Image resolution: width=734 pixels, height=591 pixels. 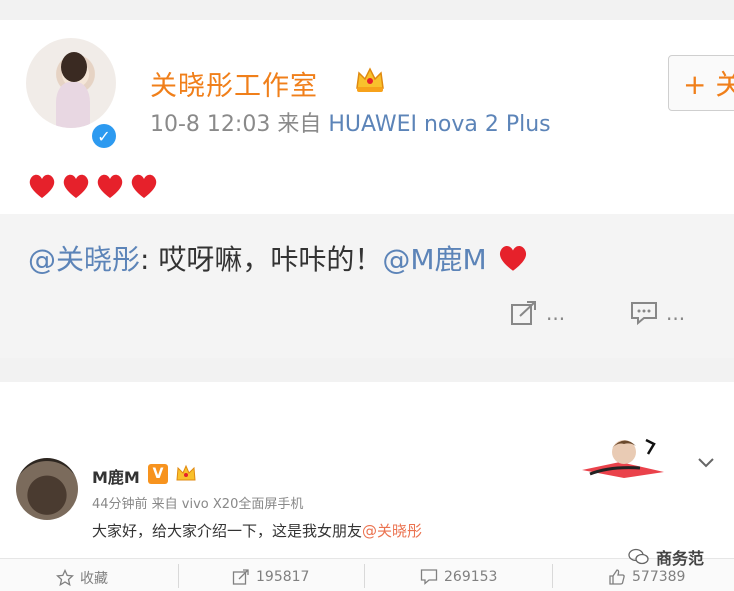 I want to click on repost-button: 195817, so click(x=270, y=577).